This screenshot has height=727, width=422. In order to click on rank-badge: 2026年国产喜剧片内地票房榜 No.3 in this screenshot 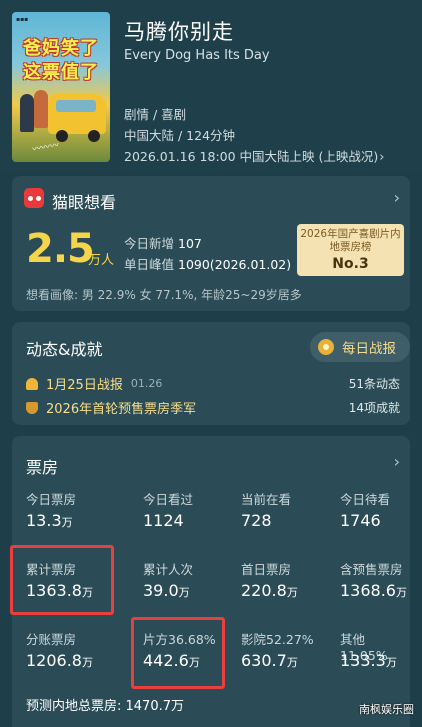, I will do `click(350, 250)`.